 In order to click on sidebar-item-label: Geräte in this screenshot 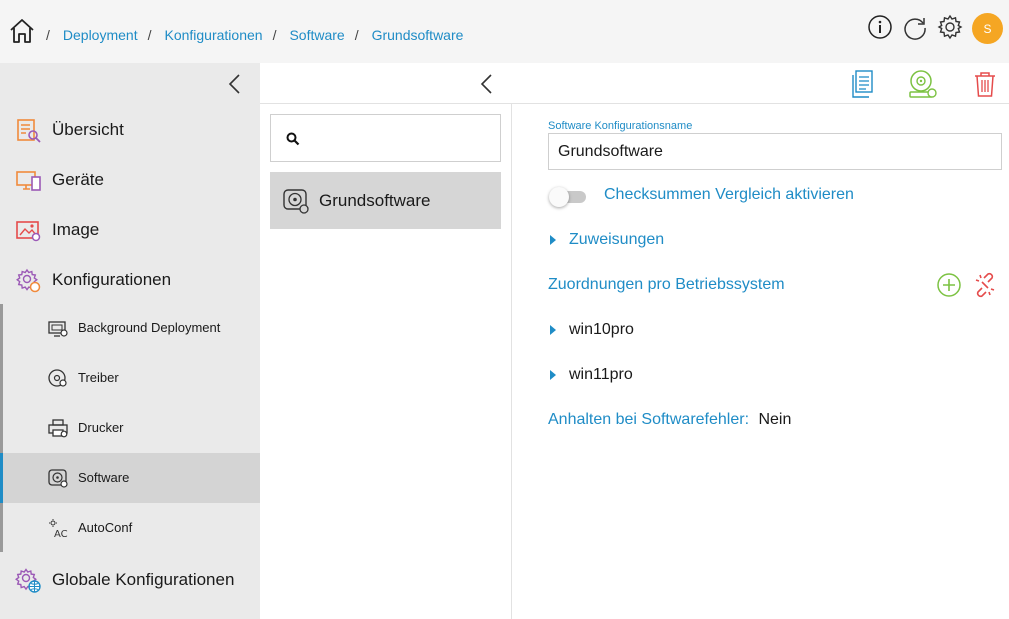, I will do `click(78, 179)`.